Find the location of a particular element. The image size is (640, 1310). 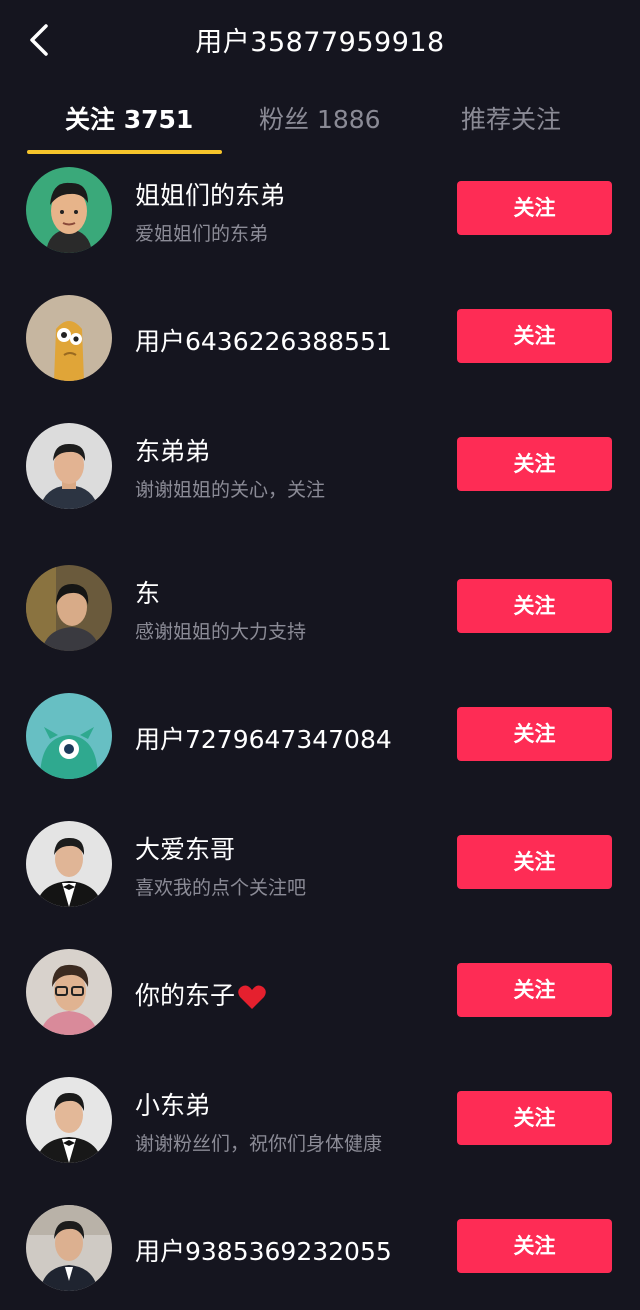

list-item: 小东弟 谢谢粉丝们，祝你们身体健康 关注 is located at coordinates (320, 1125).